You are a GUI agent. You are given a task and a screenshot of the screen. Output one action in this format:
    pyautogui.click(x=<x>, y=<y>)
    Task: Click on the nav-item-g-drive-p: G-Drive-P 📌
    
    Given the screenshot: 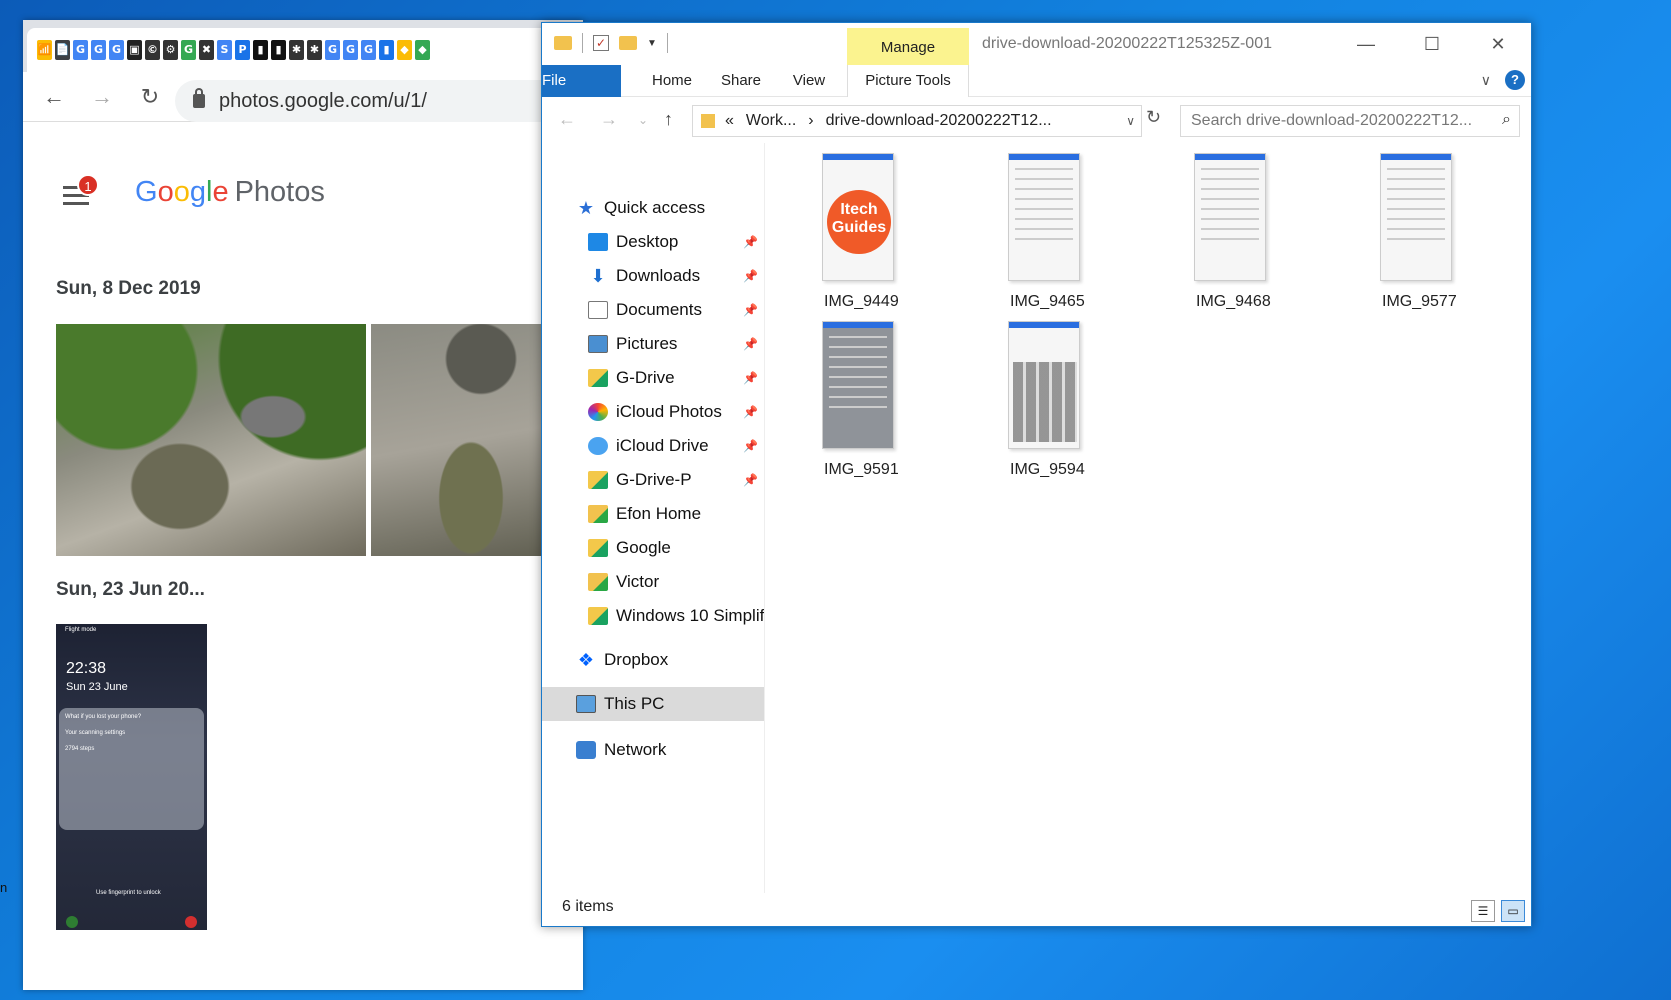 What is the action you would take?
    pyautogui.click(x=653, y=480)
    